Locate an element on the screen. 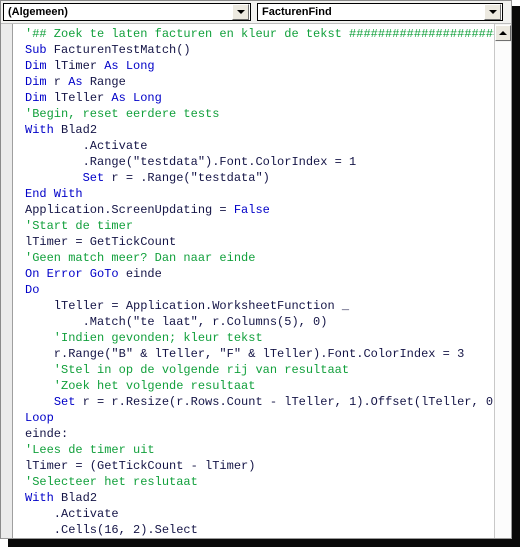 This screenshot has height=547, width=520. code-token-plain: einde: is located at coordinates (47, 434).